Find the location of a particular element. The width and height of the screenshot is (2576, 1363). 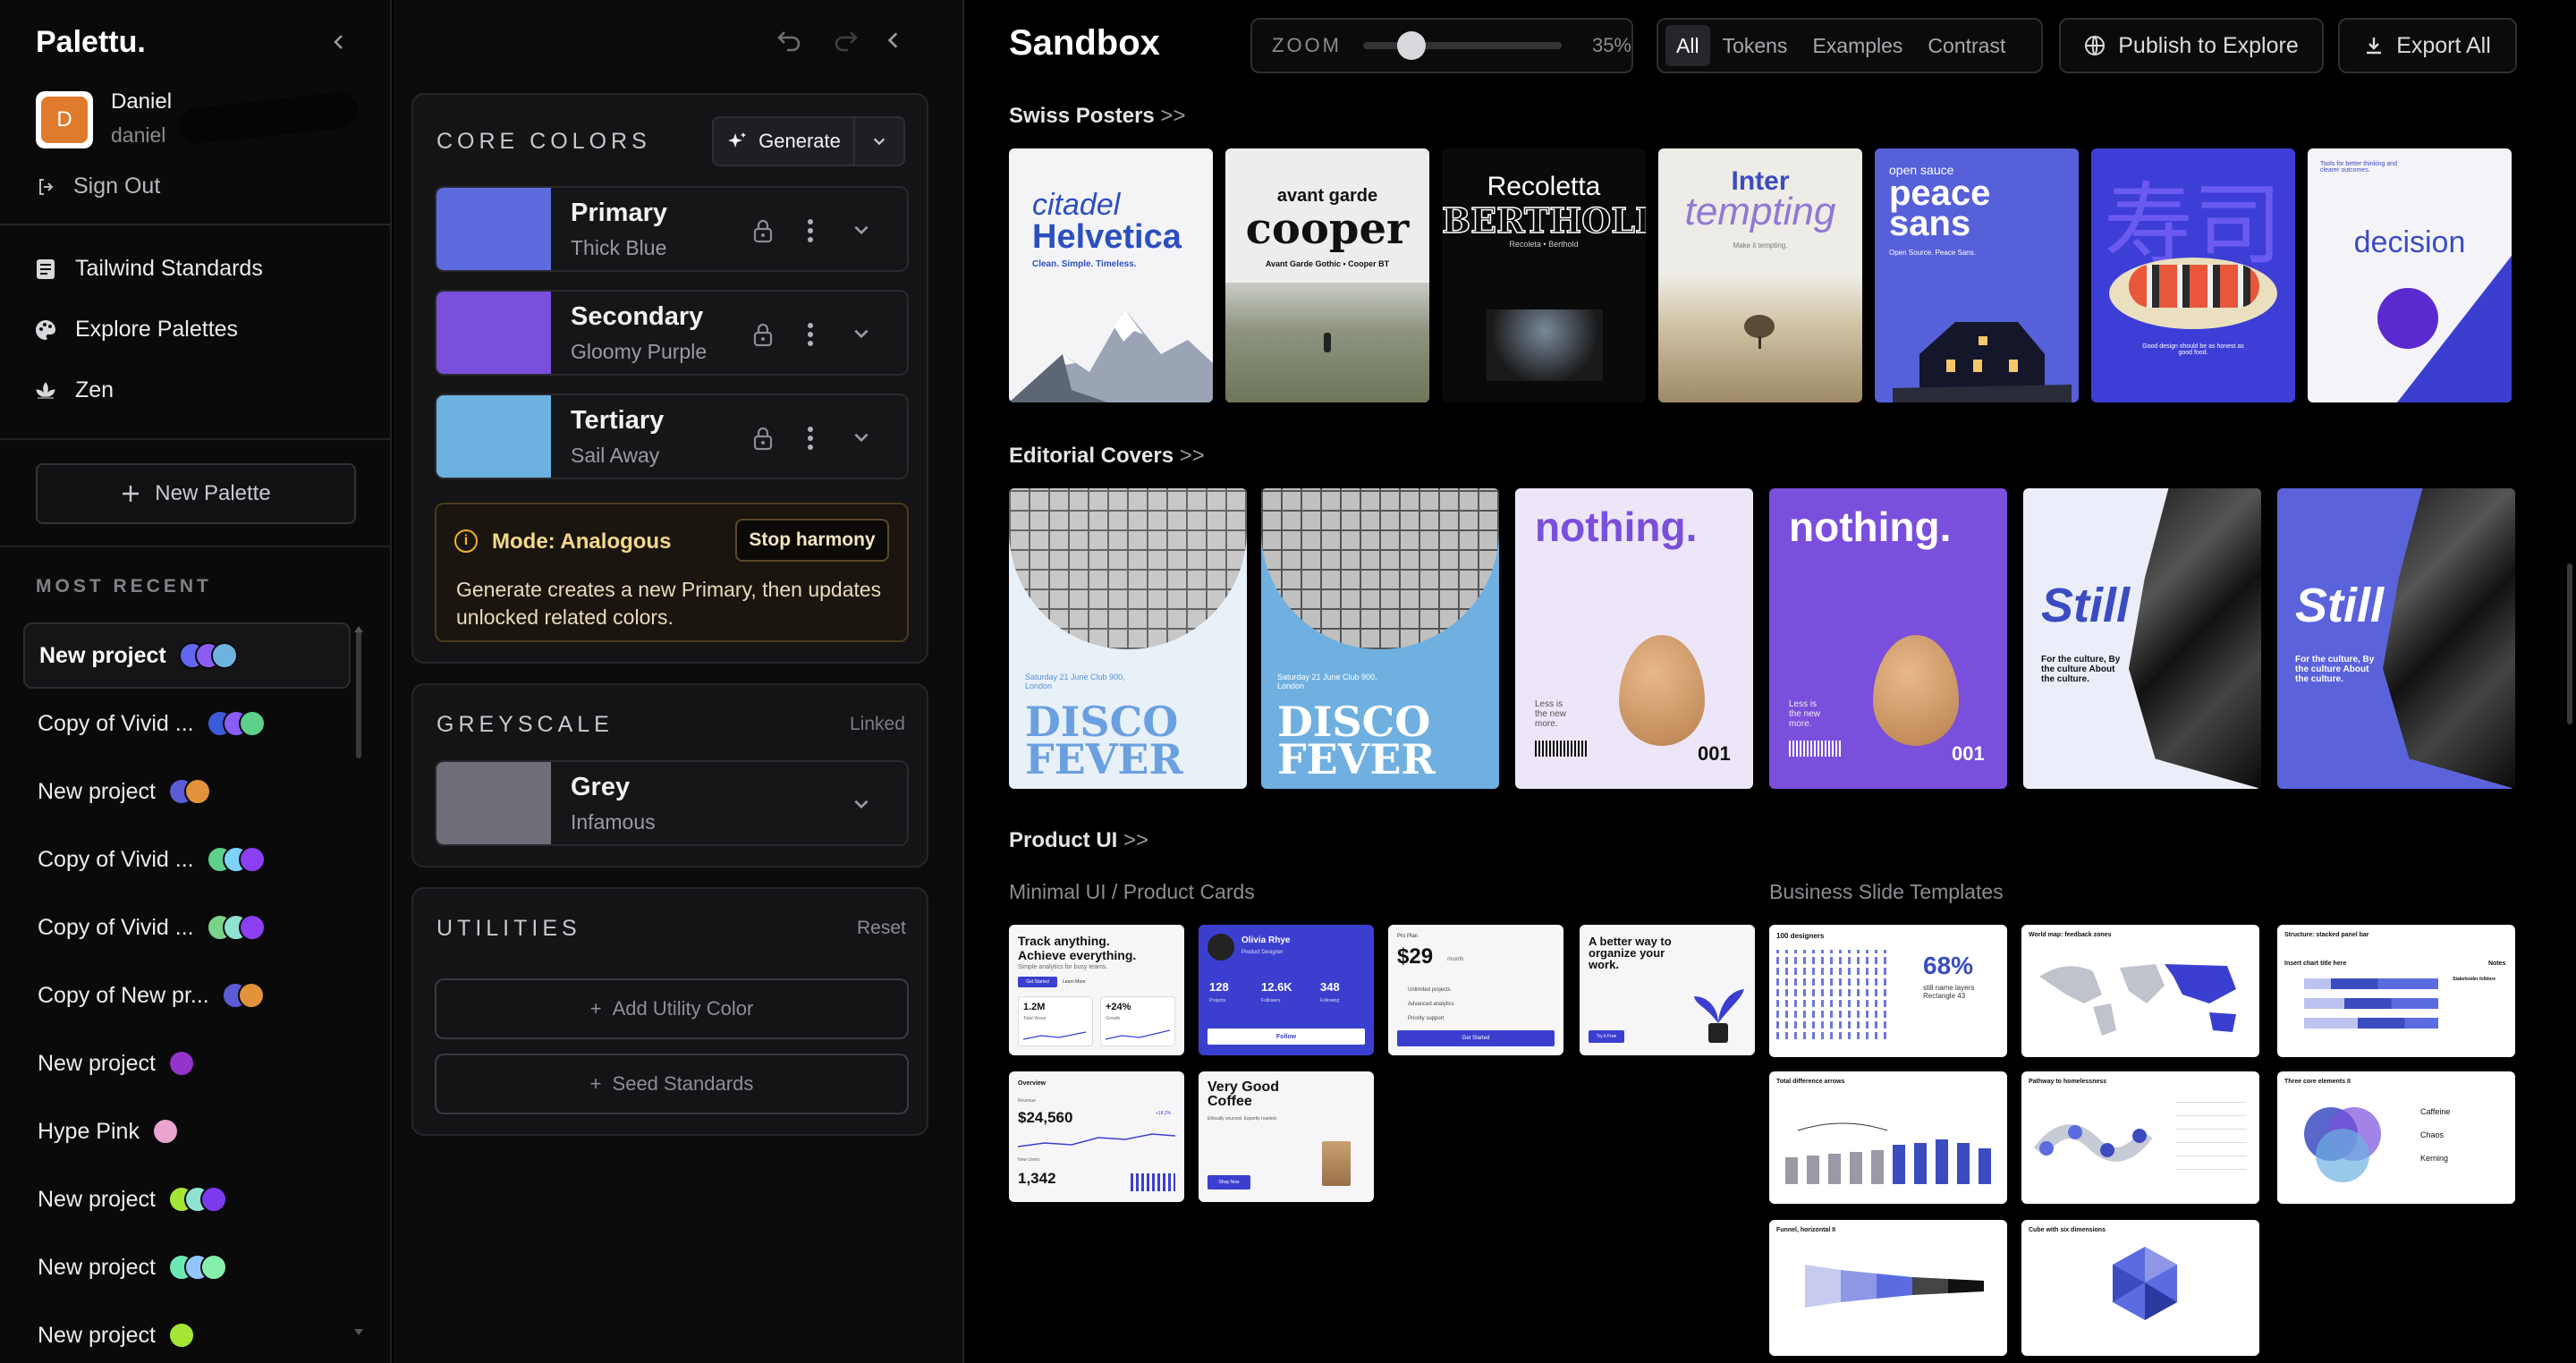

poster-berthold: Recoletta BERTHOLD Recoleta • Berthold is located at coordinates (1544, 275).